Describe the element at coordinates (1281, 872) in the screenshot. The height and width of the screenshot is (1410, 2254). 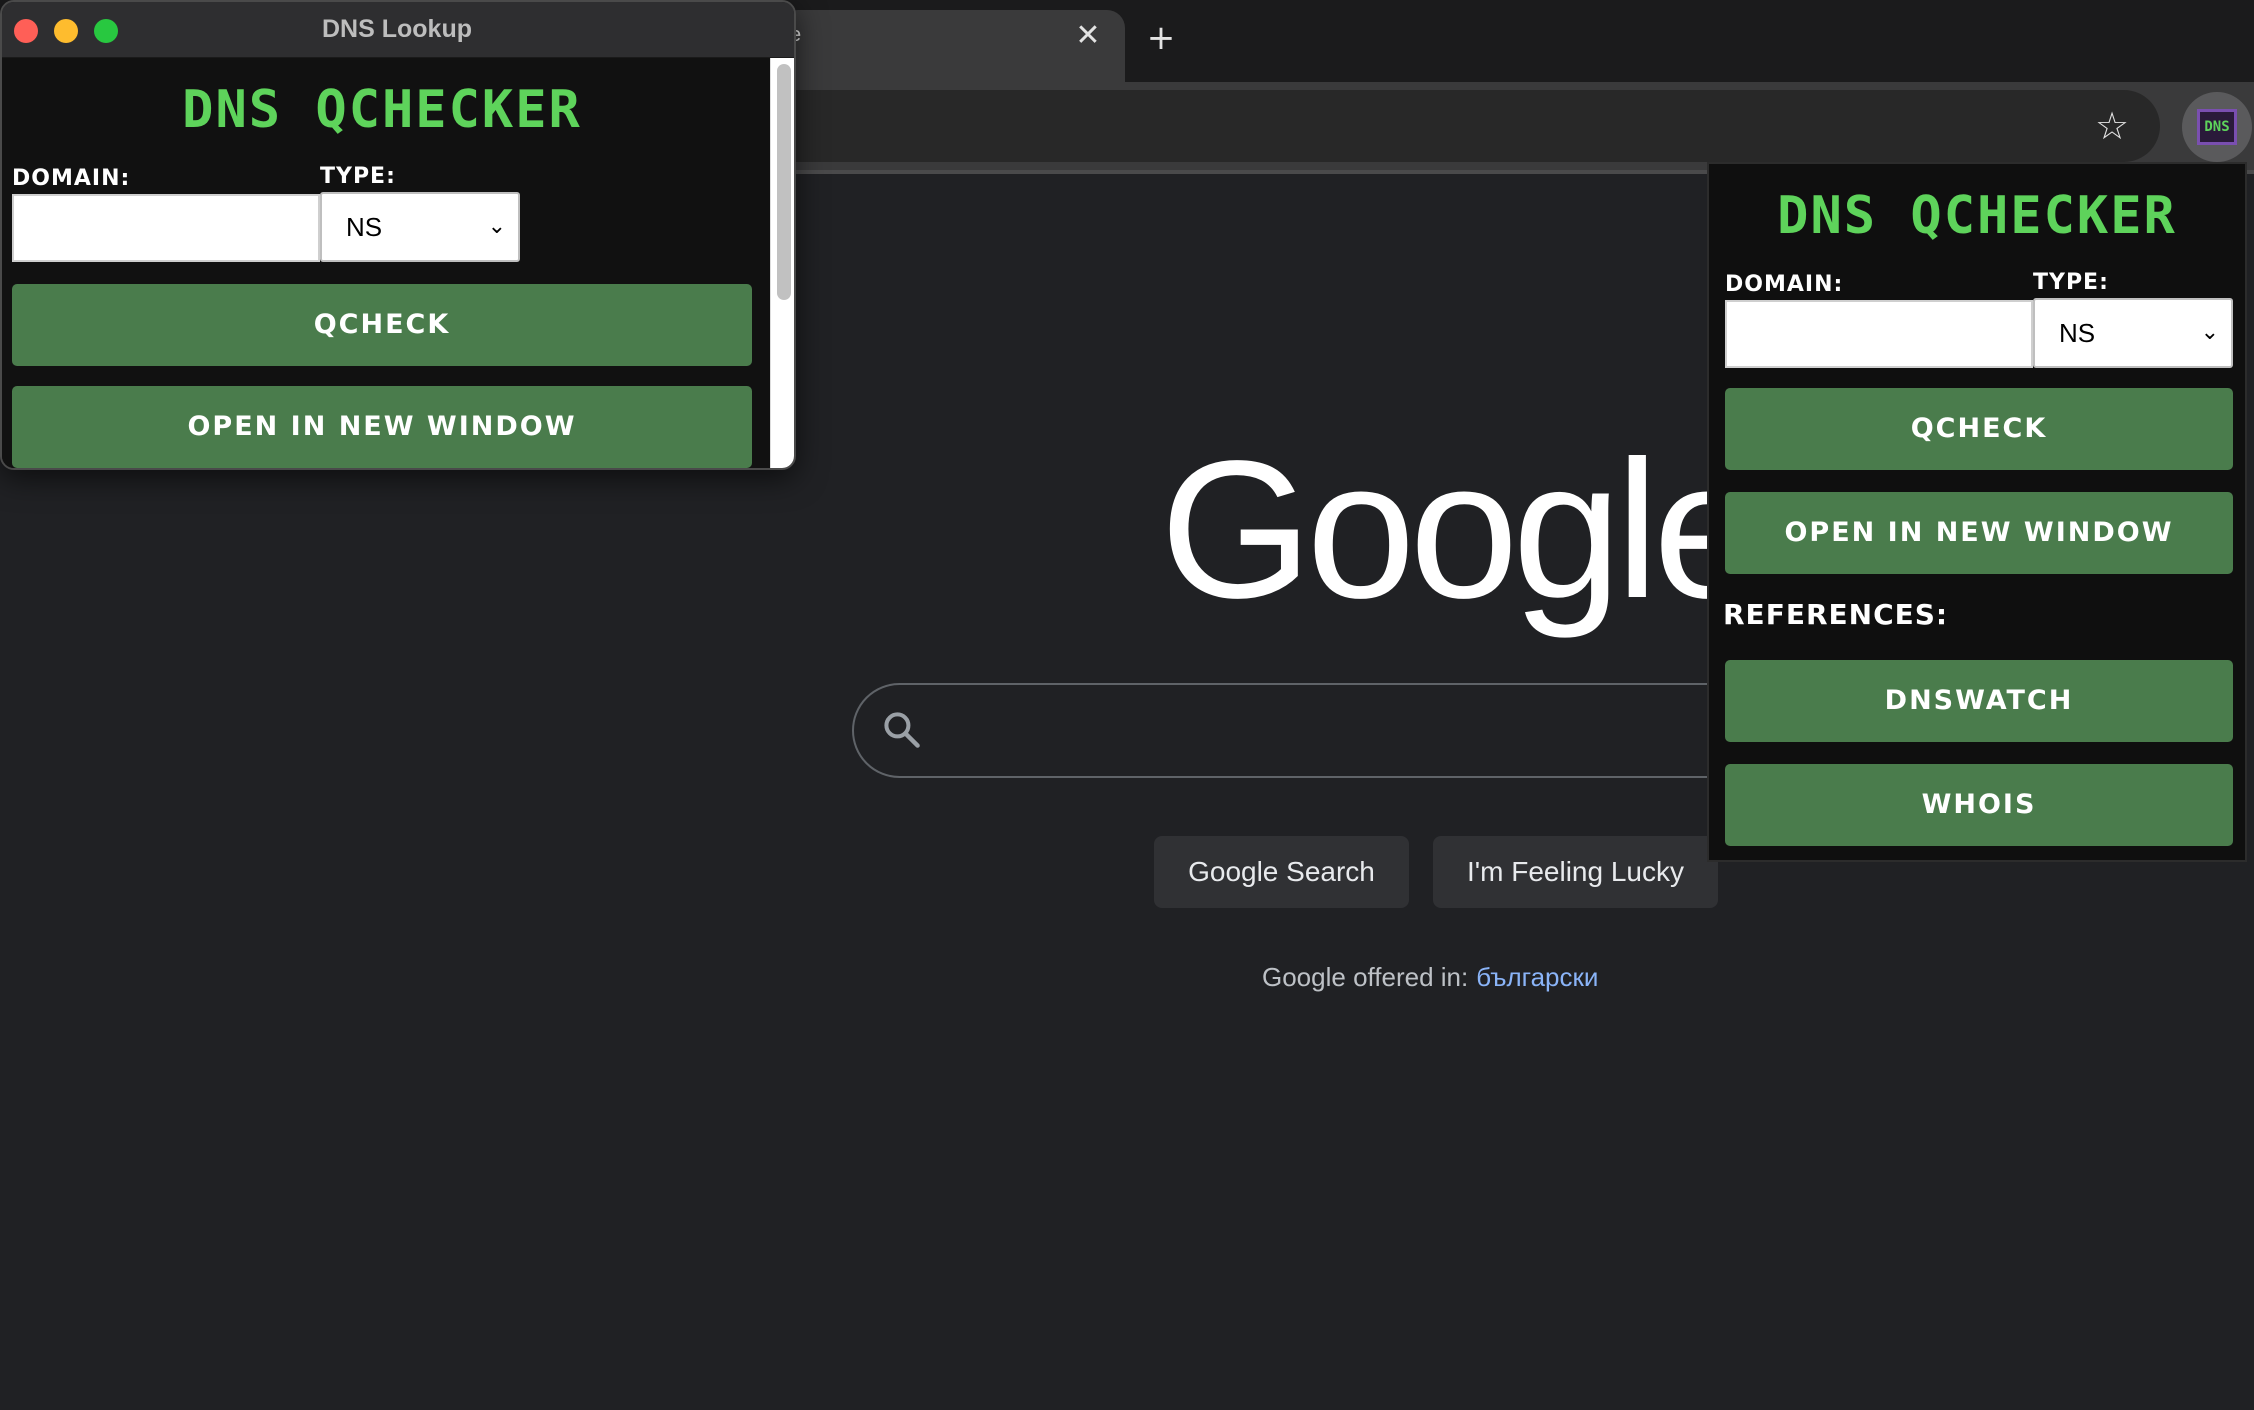
I see `google-search-button: Google Search` at that location.